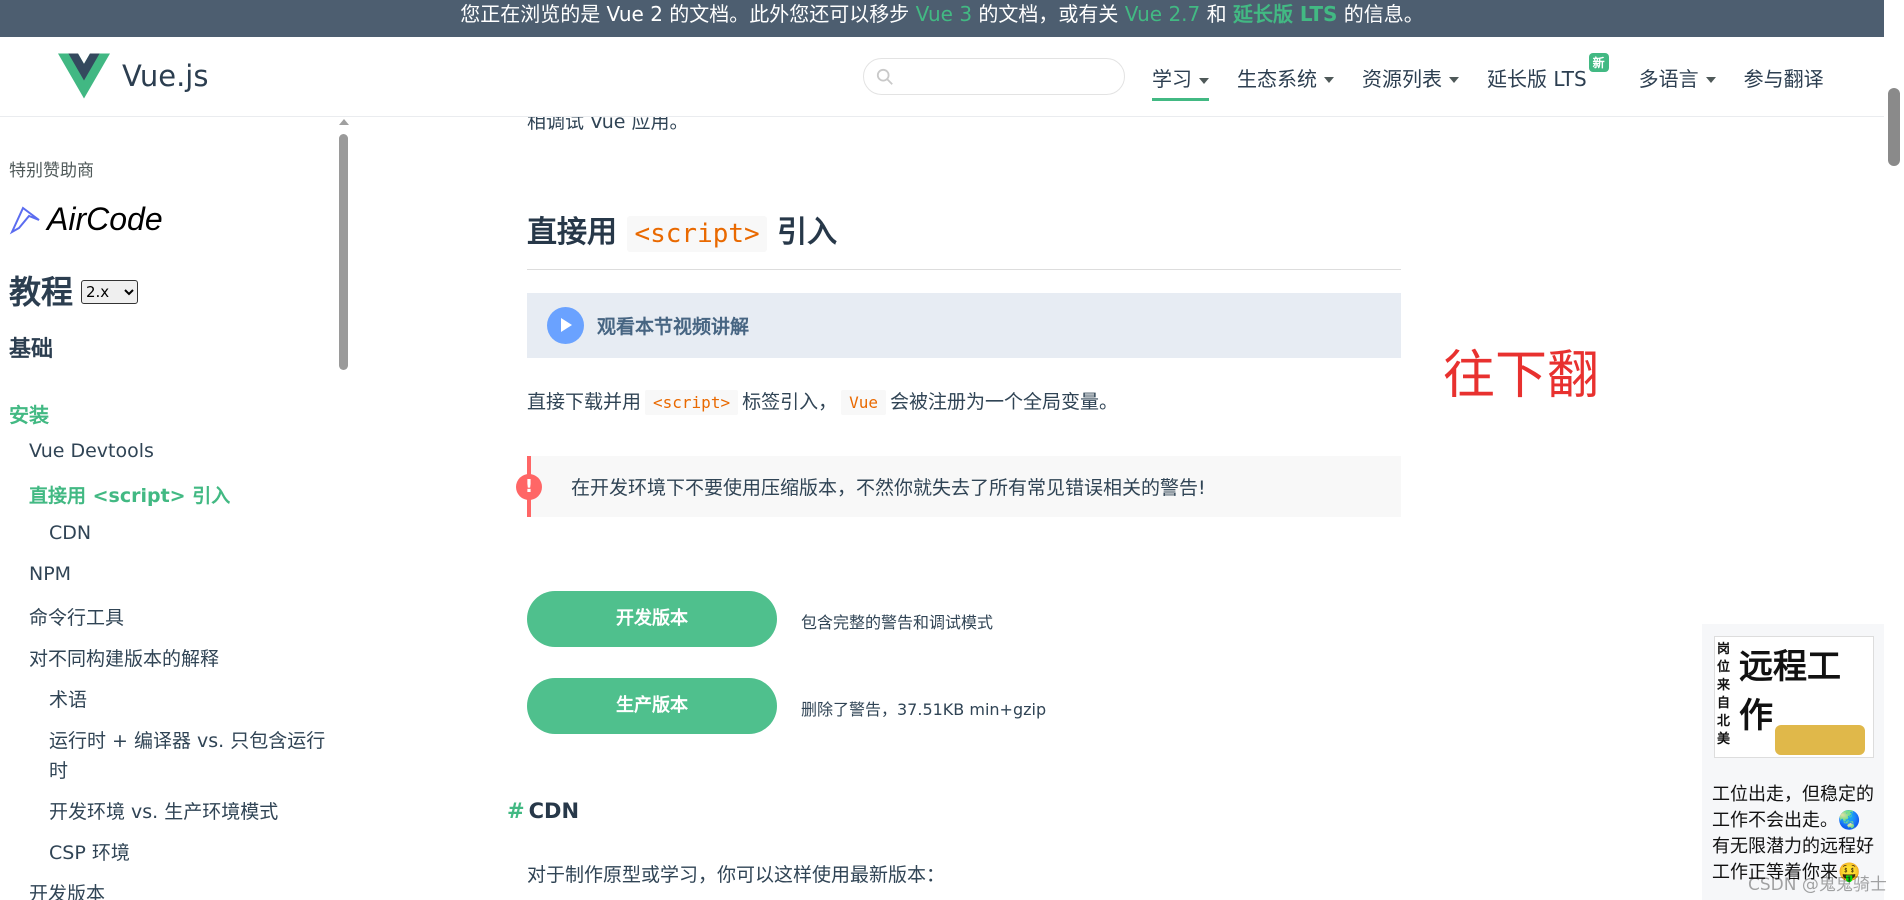 The height and width of the screenshot is (900, 1904). Describe the element at coordinates (692, 402) in the screenshot. I see `inline-code-script: <script>` at that location.